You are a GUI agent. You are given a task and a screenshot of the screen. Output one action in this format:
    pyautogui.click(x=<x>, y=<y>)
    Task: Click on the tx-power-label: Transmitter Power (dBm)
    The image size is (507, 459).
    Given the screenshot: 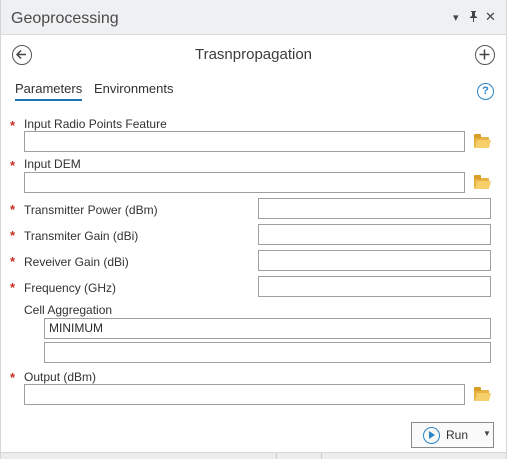 What is the action you would take?
    pyautogui.click(x=91, y=210)
    